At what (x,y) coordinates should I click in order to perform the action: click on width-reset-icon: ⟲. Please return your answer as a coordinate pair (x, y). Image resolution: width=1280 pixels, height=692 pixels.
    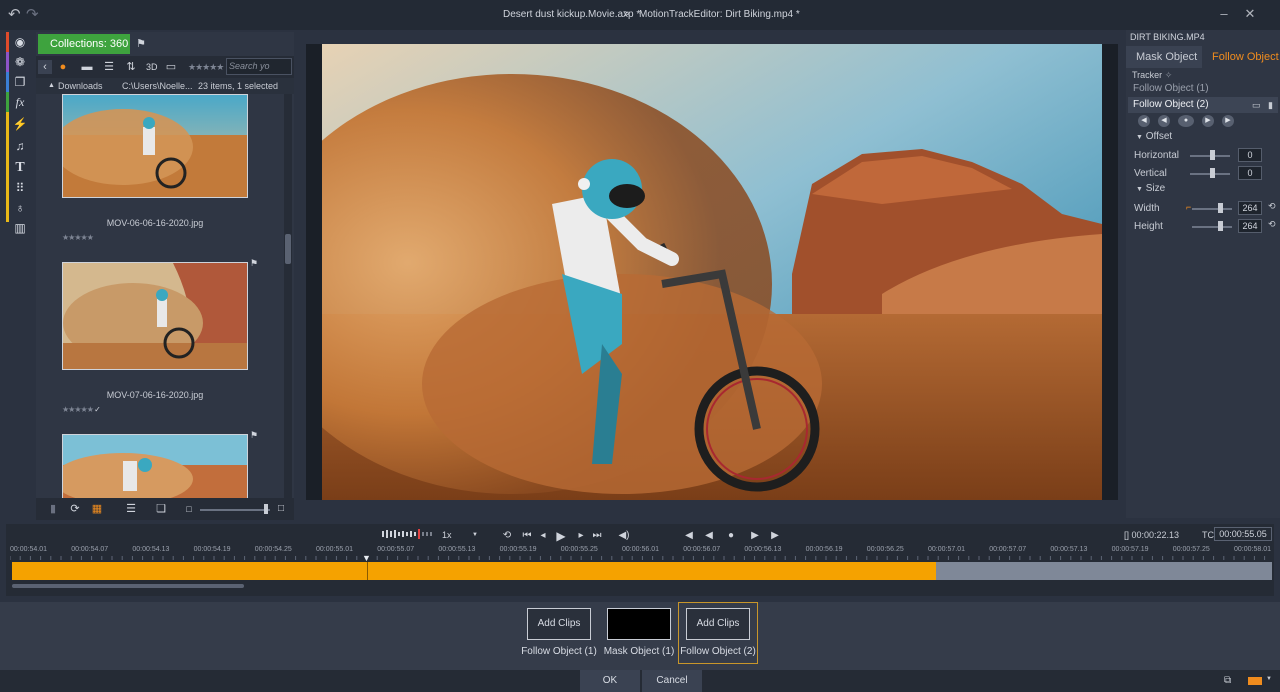
    Looking at the image, I should click on (1272, 206).